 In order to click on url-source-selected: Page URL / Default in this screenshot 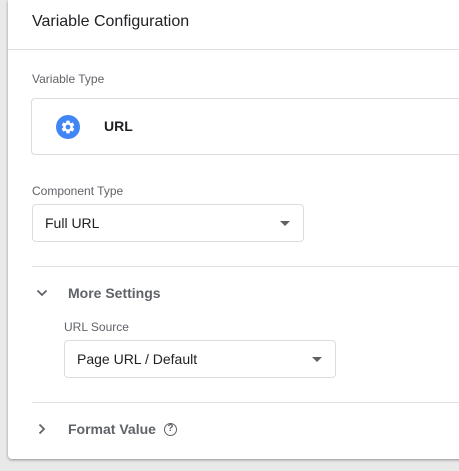, I will do `click(137, 359)`.